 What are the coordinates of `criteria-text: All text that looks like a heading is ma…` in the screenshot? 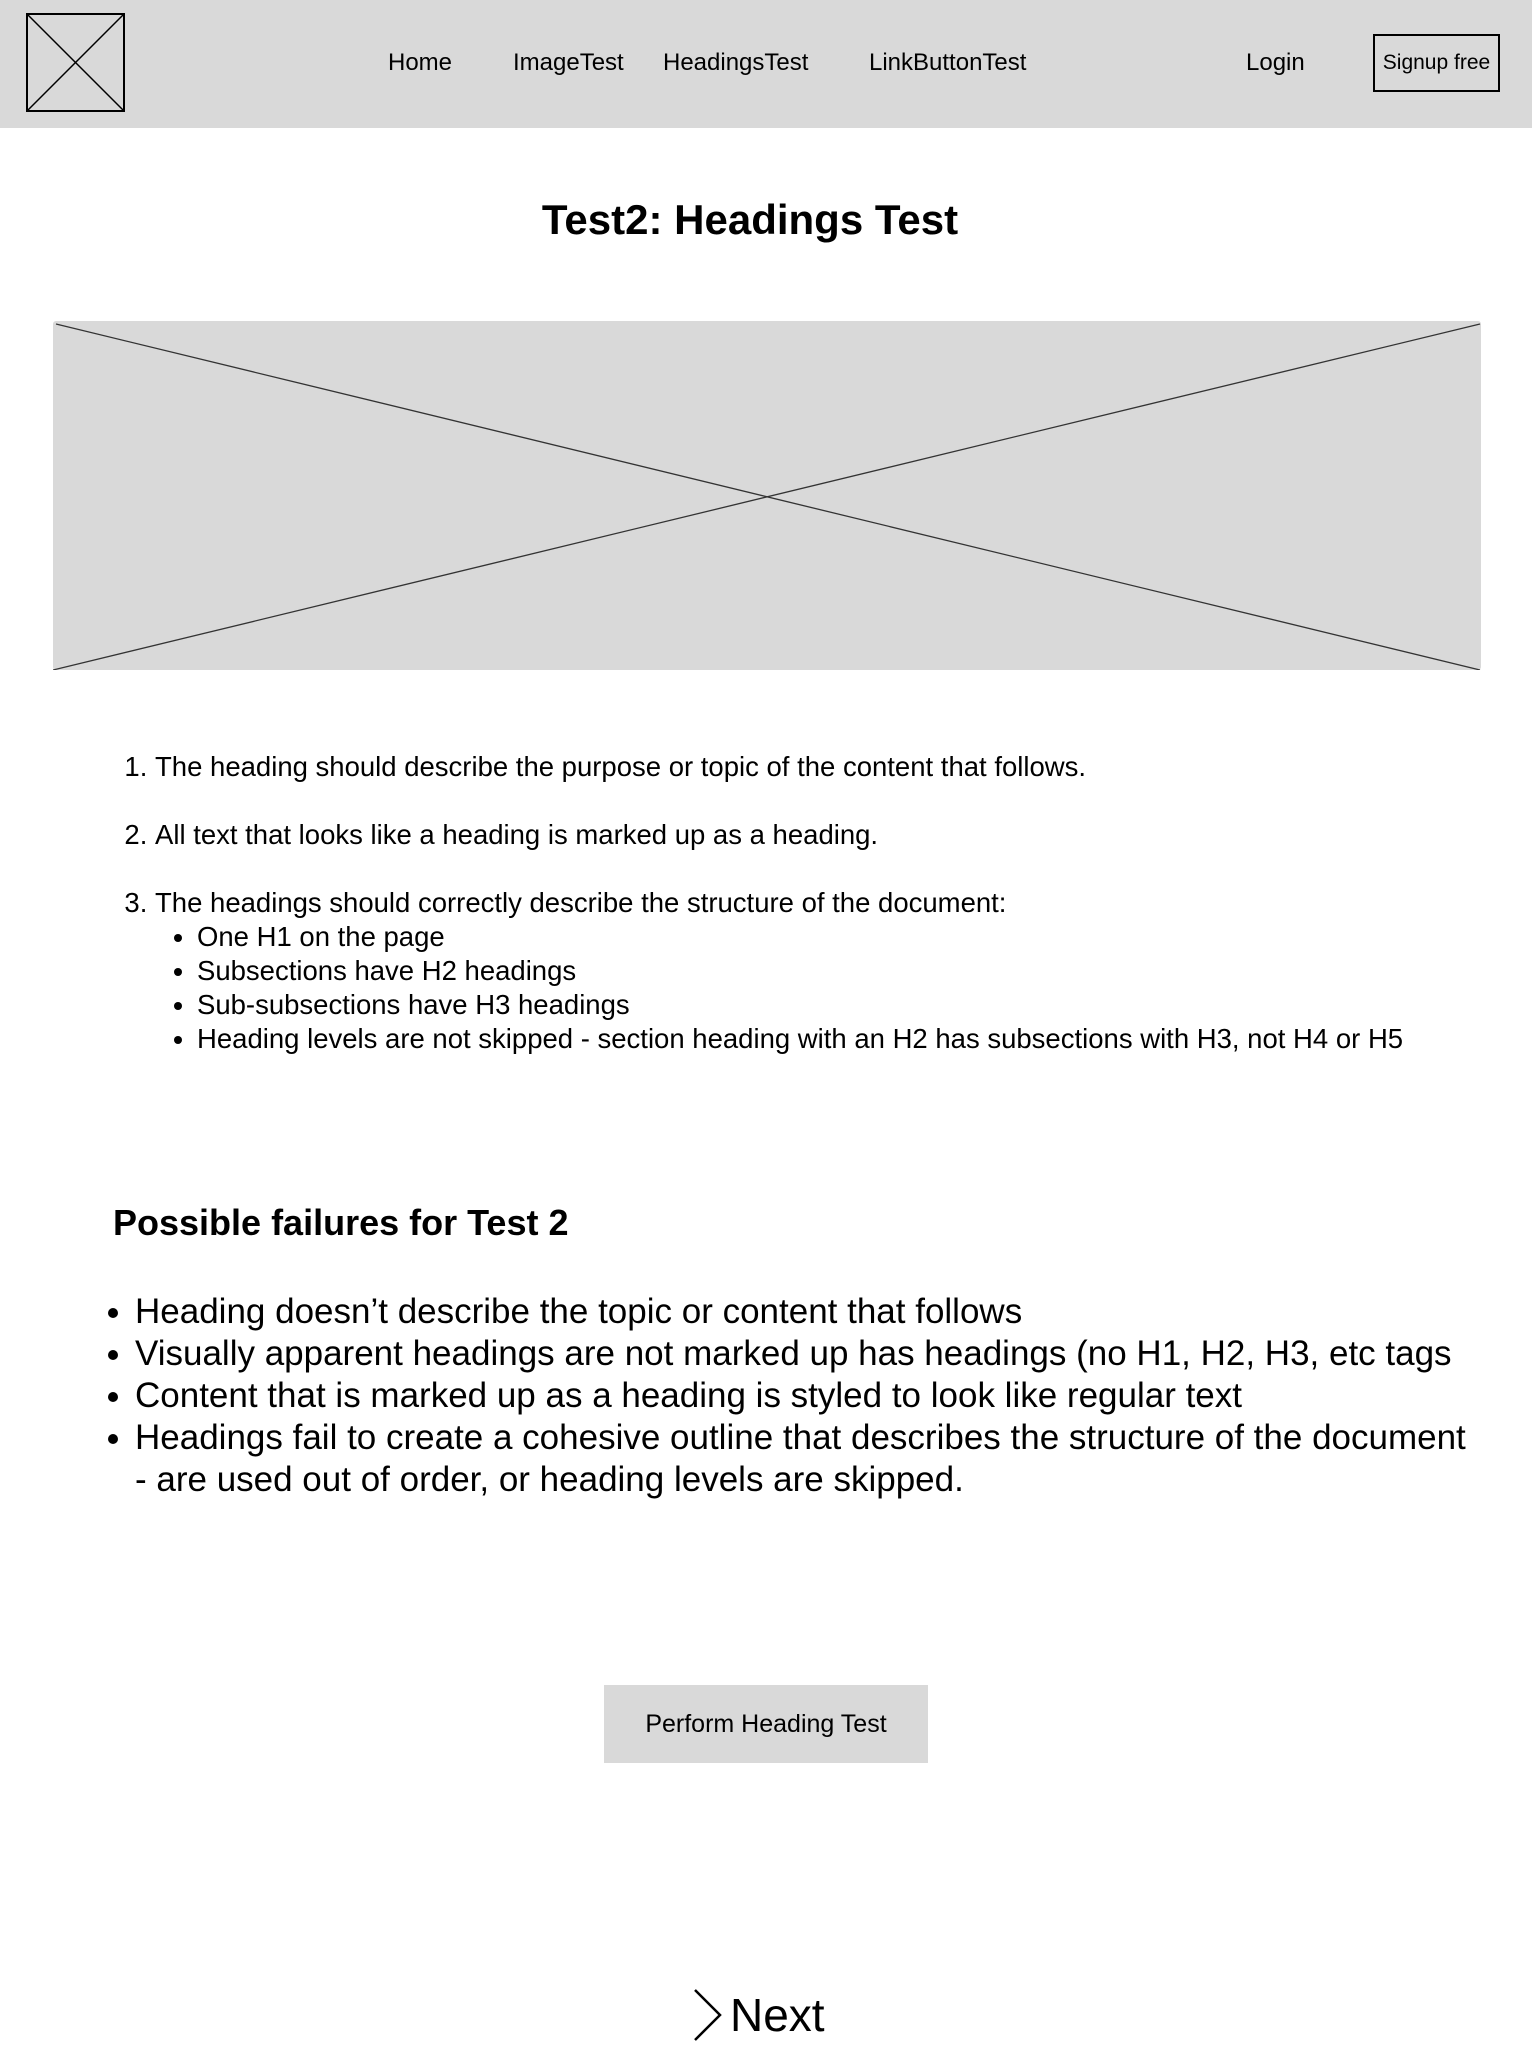 It's located at (517, 834).